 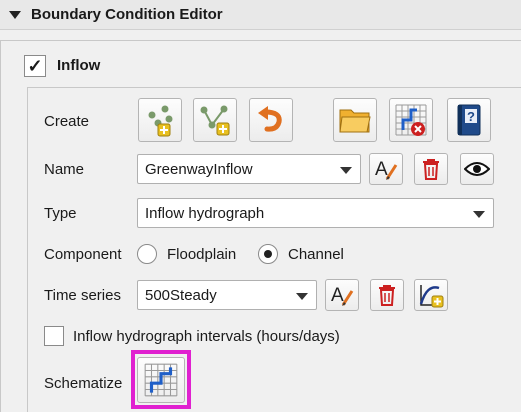 I want to click on time-series-value: 500Steady, so click(x=181, y=295).